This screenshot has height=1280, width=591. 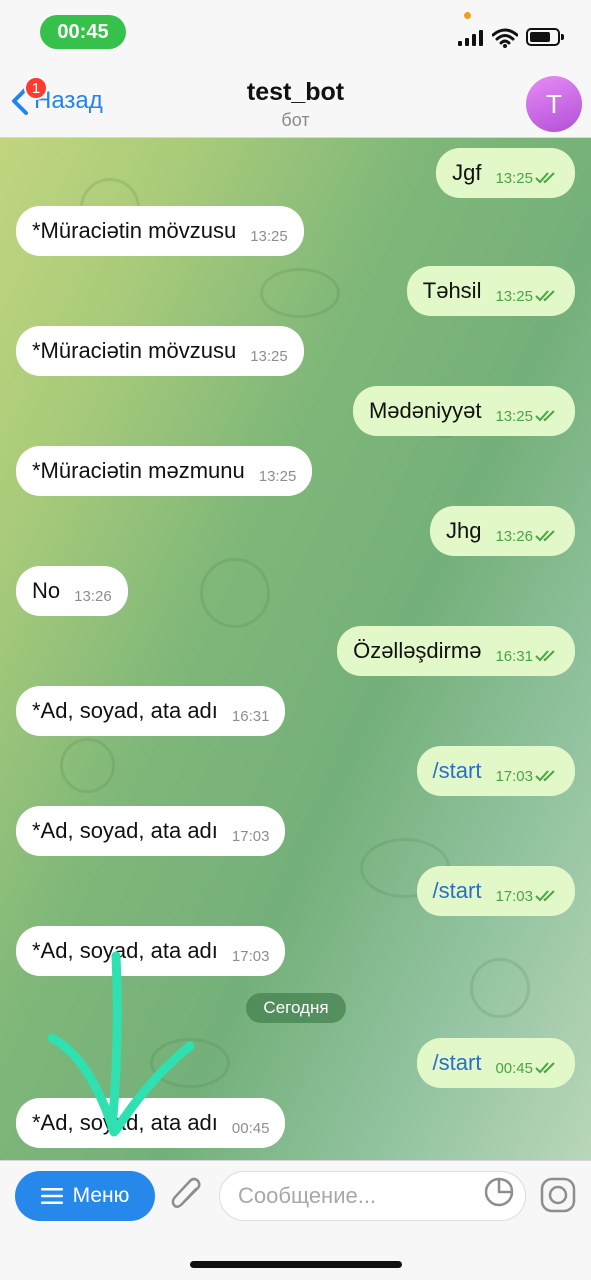 I want to click on avatar: T, so click(x=554, y=104).